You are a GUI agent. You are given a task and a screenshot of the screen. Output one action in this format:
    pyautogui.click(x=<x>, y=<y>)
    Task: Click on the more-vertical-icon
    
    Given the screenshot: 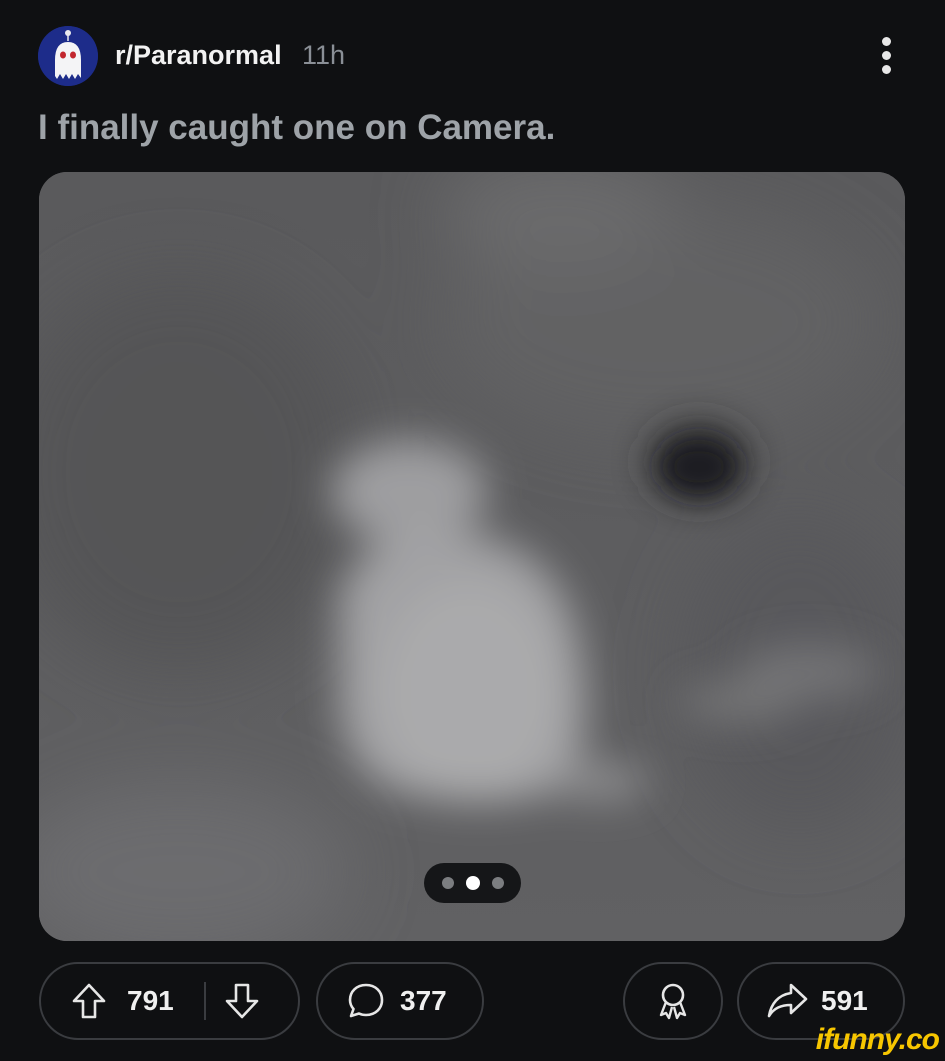 What is the action you would take?
    pyautogui.click(x=886, y=41)
    